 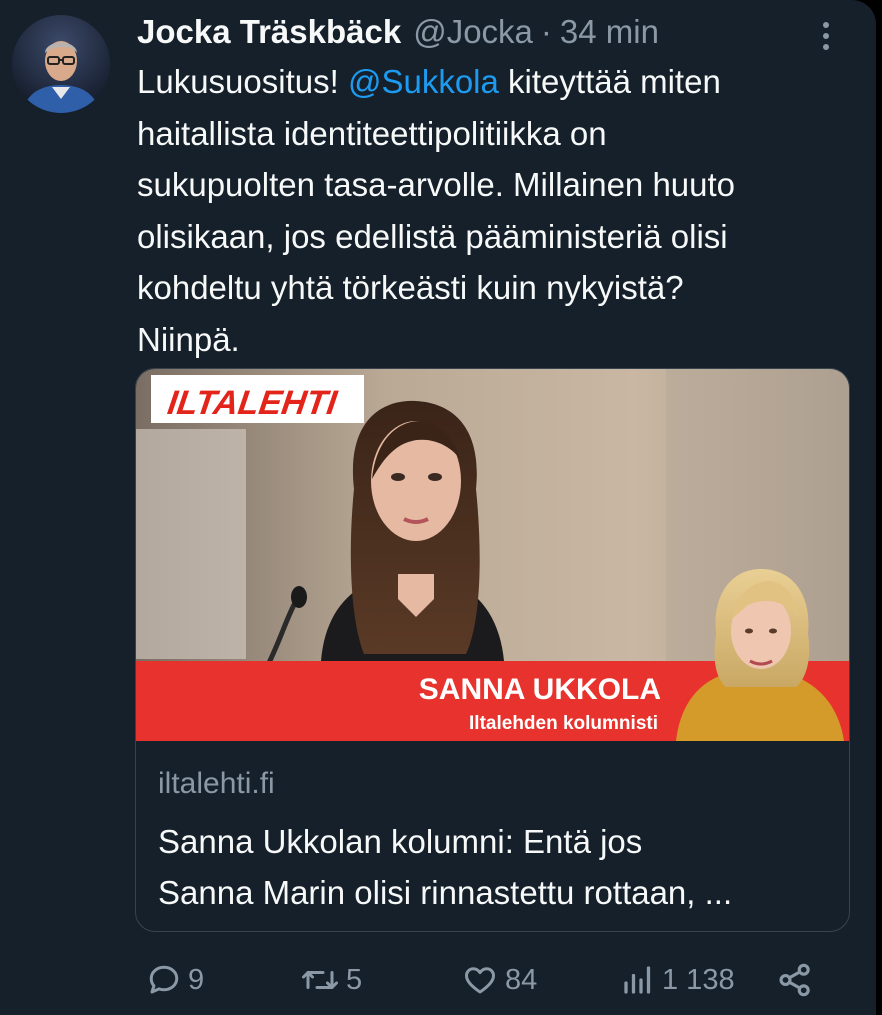 What do you see at coordinates (252, 403) in the screenshot?
I see `iltalehti-logo: ILTALEHTI` at bounding box center [252, 403].